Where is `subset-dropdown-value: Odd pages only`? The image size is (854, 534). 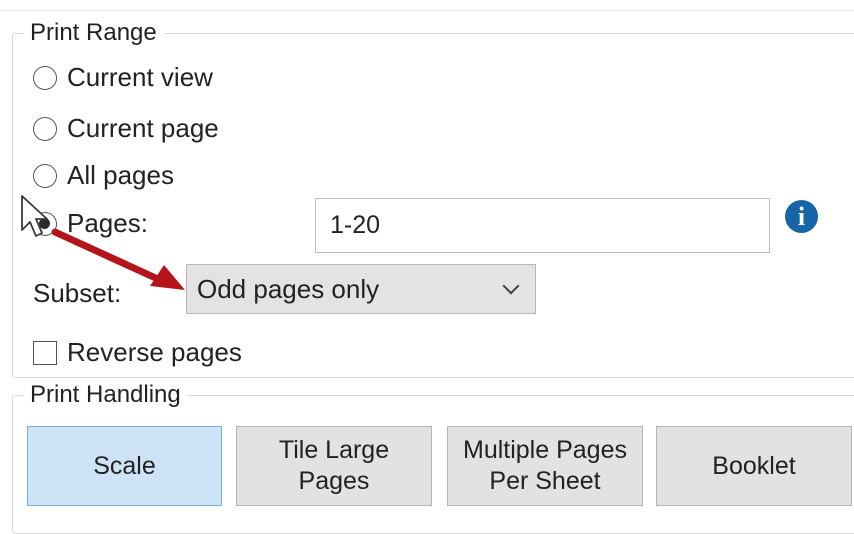 subset-dropdown-value: Odd pages only is located at coordinates (288, 288).